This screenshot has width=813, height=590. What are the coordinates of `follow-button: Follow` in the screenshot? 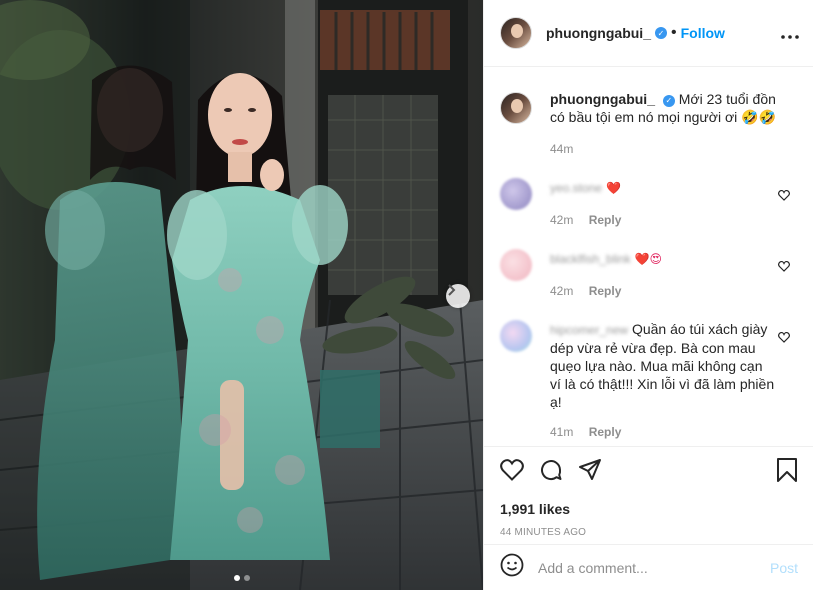 It's located at (703, 33).